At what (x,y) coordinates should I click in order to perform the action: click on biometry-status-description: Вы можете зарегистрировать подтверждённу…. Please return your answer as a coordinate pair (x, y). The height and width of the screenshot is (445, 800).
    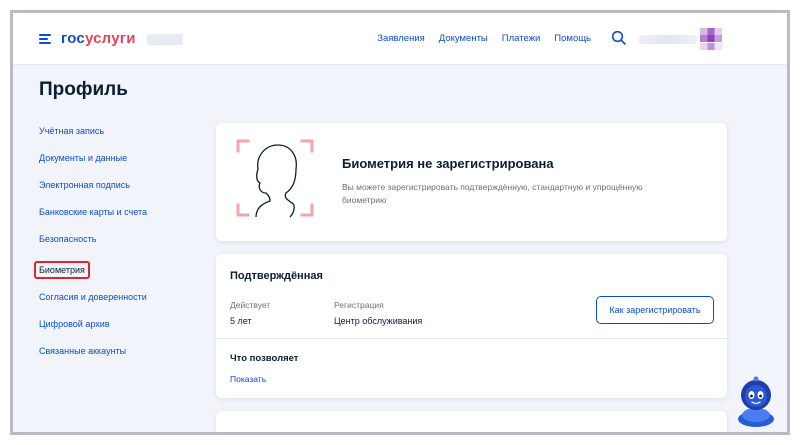
    Looking at the image, I should click on (492, 193).